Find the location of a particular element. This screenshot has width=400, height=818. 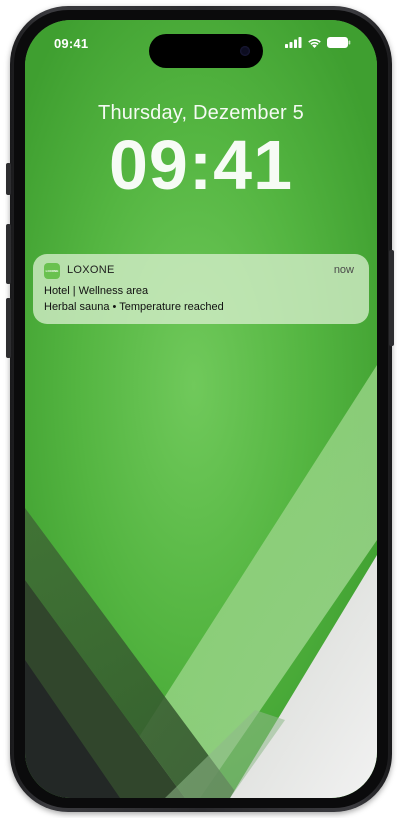

signal-icon is located at coordinates (293, 42).